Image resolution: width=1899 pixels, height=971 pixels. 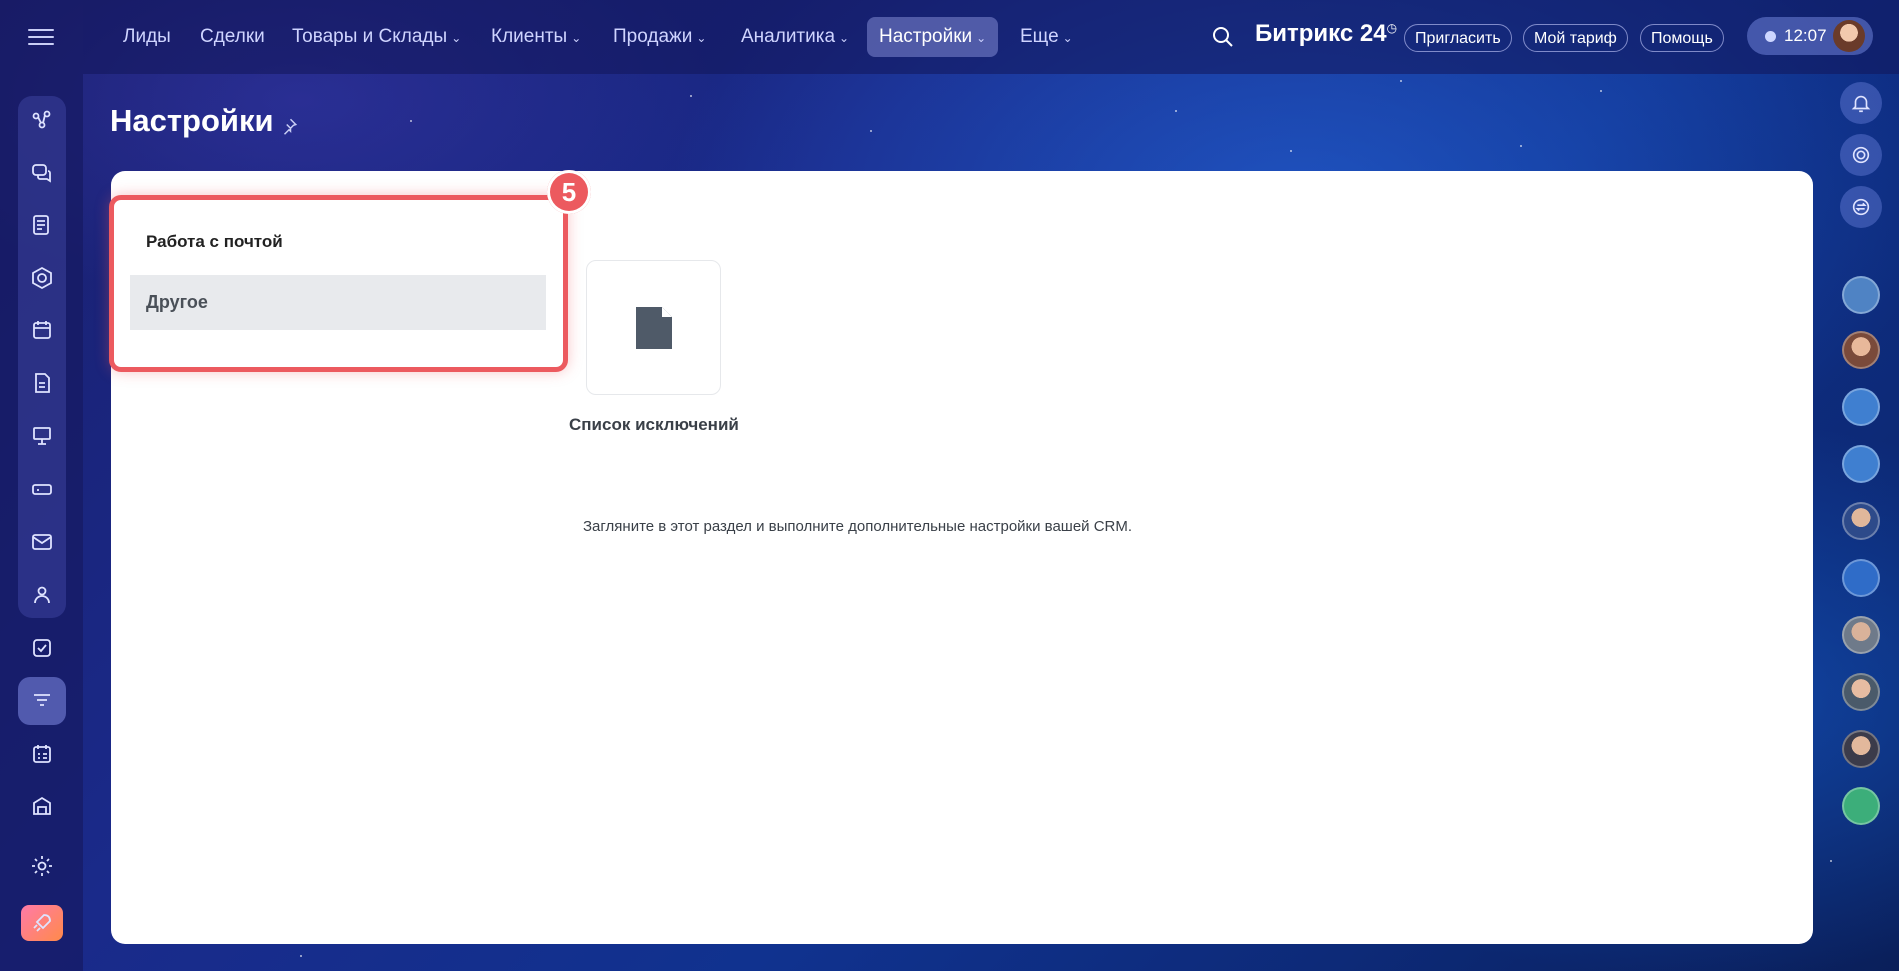 What do you see at coordinates (795, 37) in the screenshot?
I see `nav-analytics: Аналитика ⌄` at bounding box center [795, 37].